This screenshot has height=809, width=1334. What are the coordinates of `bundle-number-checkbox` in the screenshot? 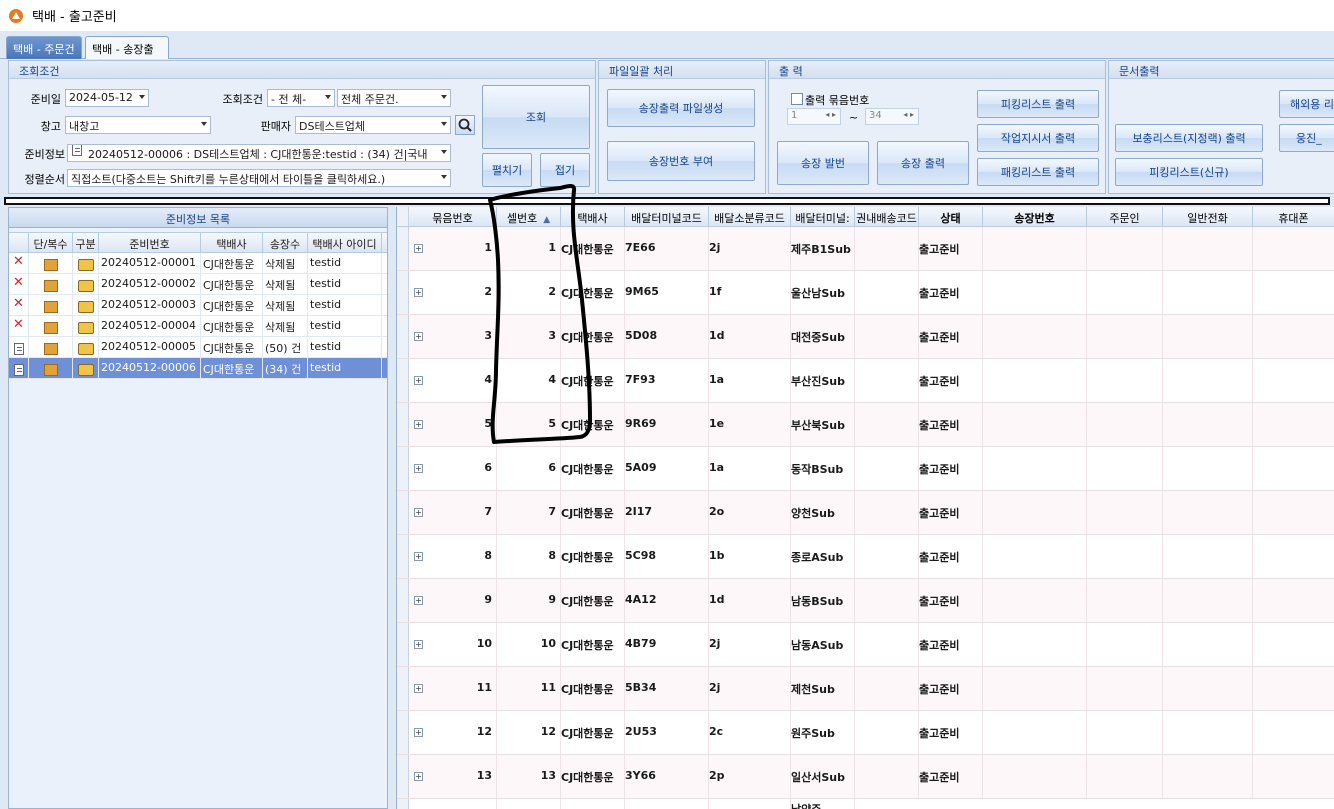 It's located at (797, 99).